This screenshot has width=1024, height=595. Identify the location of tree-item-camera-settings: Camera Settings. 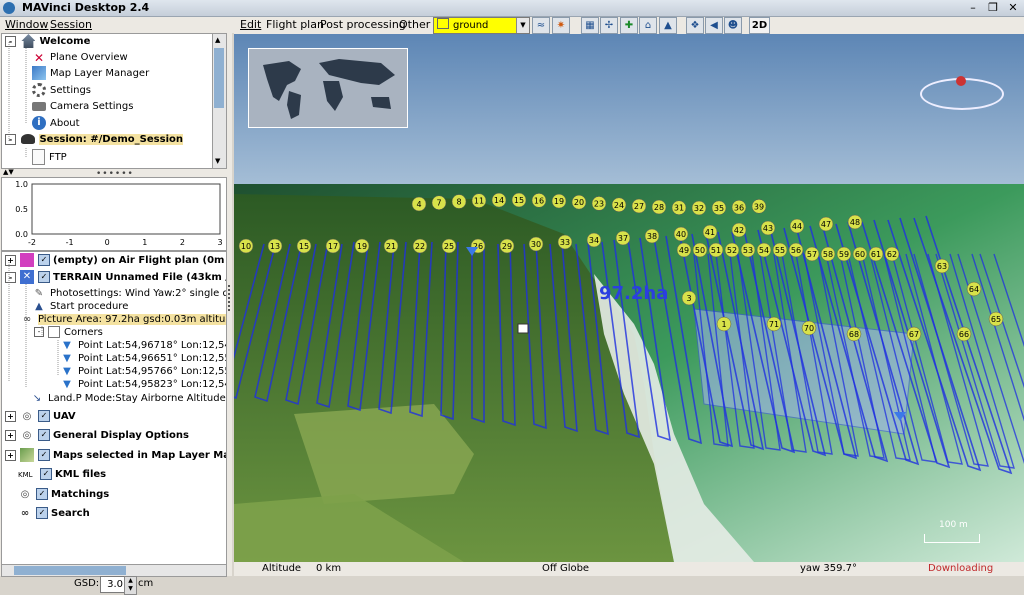
(82, 107).